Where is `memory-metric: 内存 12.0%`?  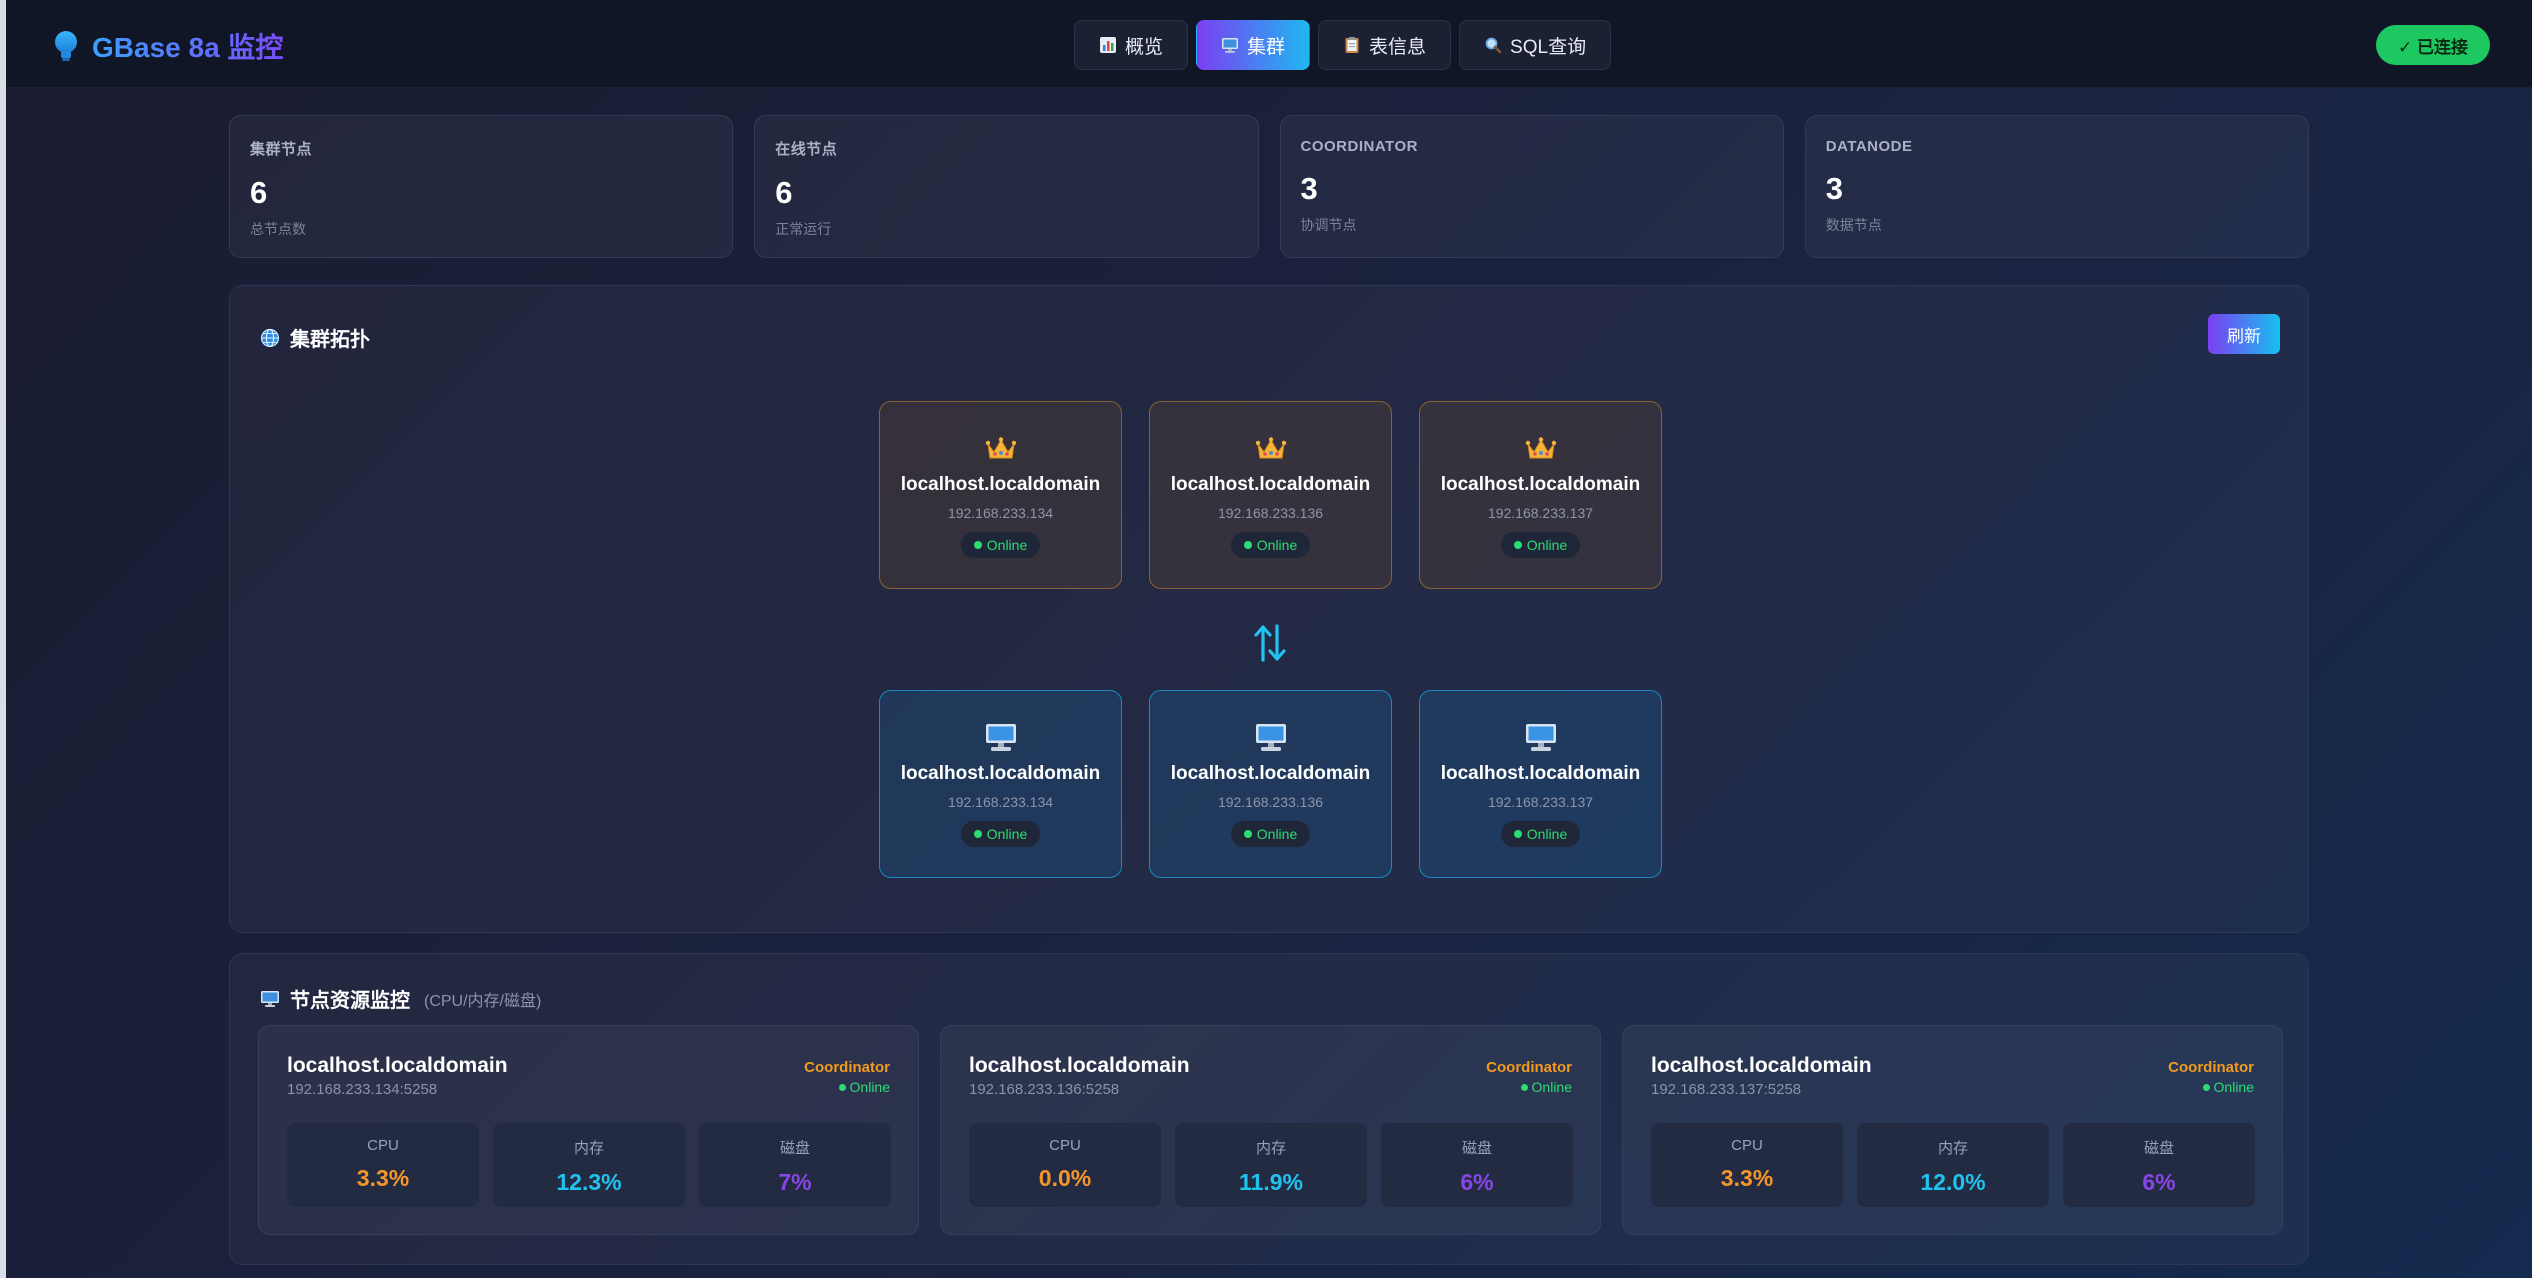
memory-metric: 内存 12.0% is located at coordinates (1953, 1165).